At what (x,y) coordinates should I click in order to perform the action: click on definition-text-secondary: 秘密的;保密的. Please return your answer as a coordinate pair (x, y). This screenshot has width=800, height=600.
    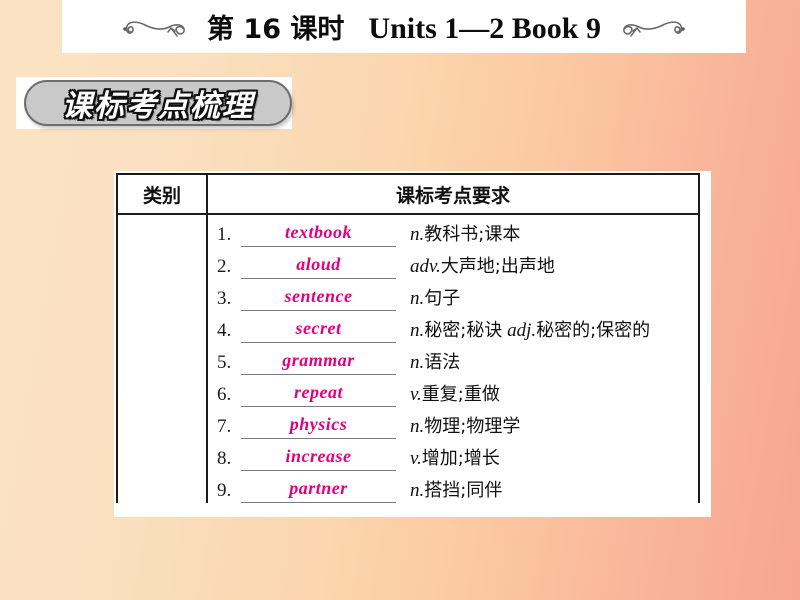
    Looking at the image, I should click on (593, 330).